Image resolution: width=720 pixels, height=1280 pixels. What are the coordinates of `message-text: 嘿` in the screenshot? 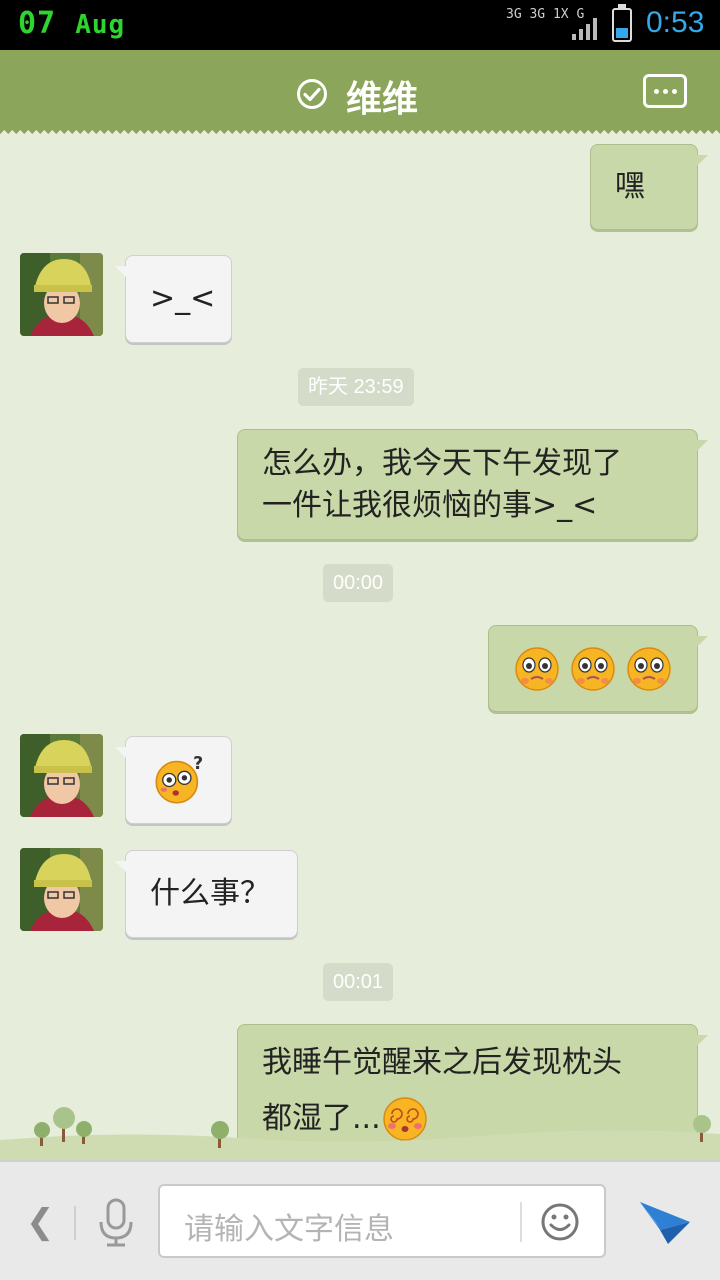 It's located at (630, 186).